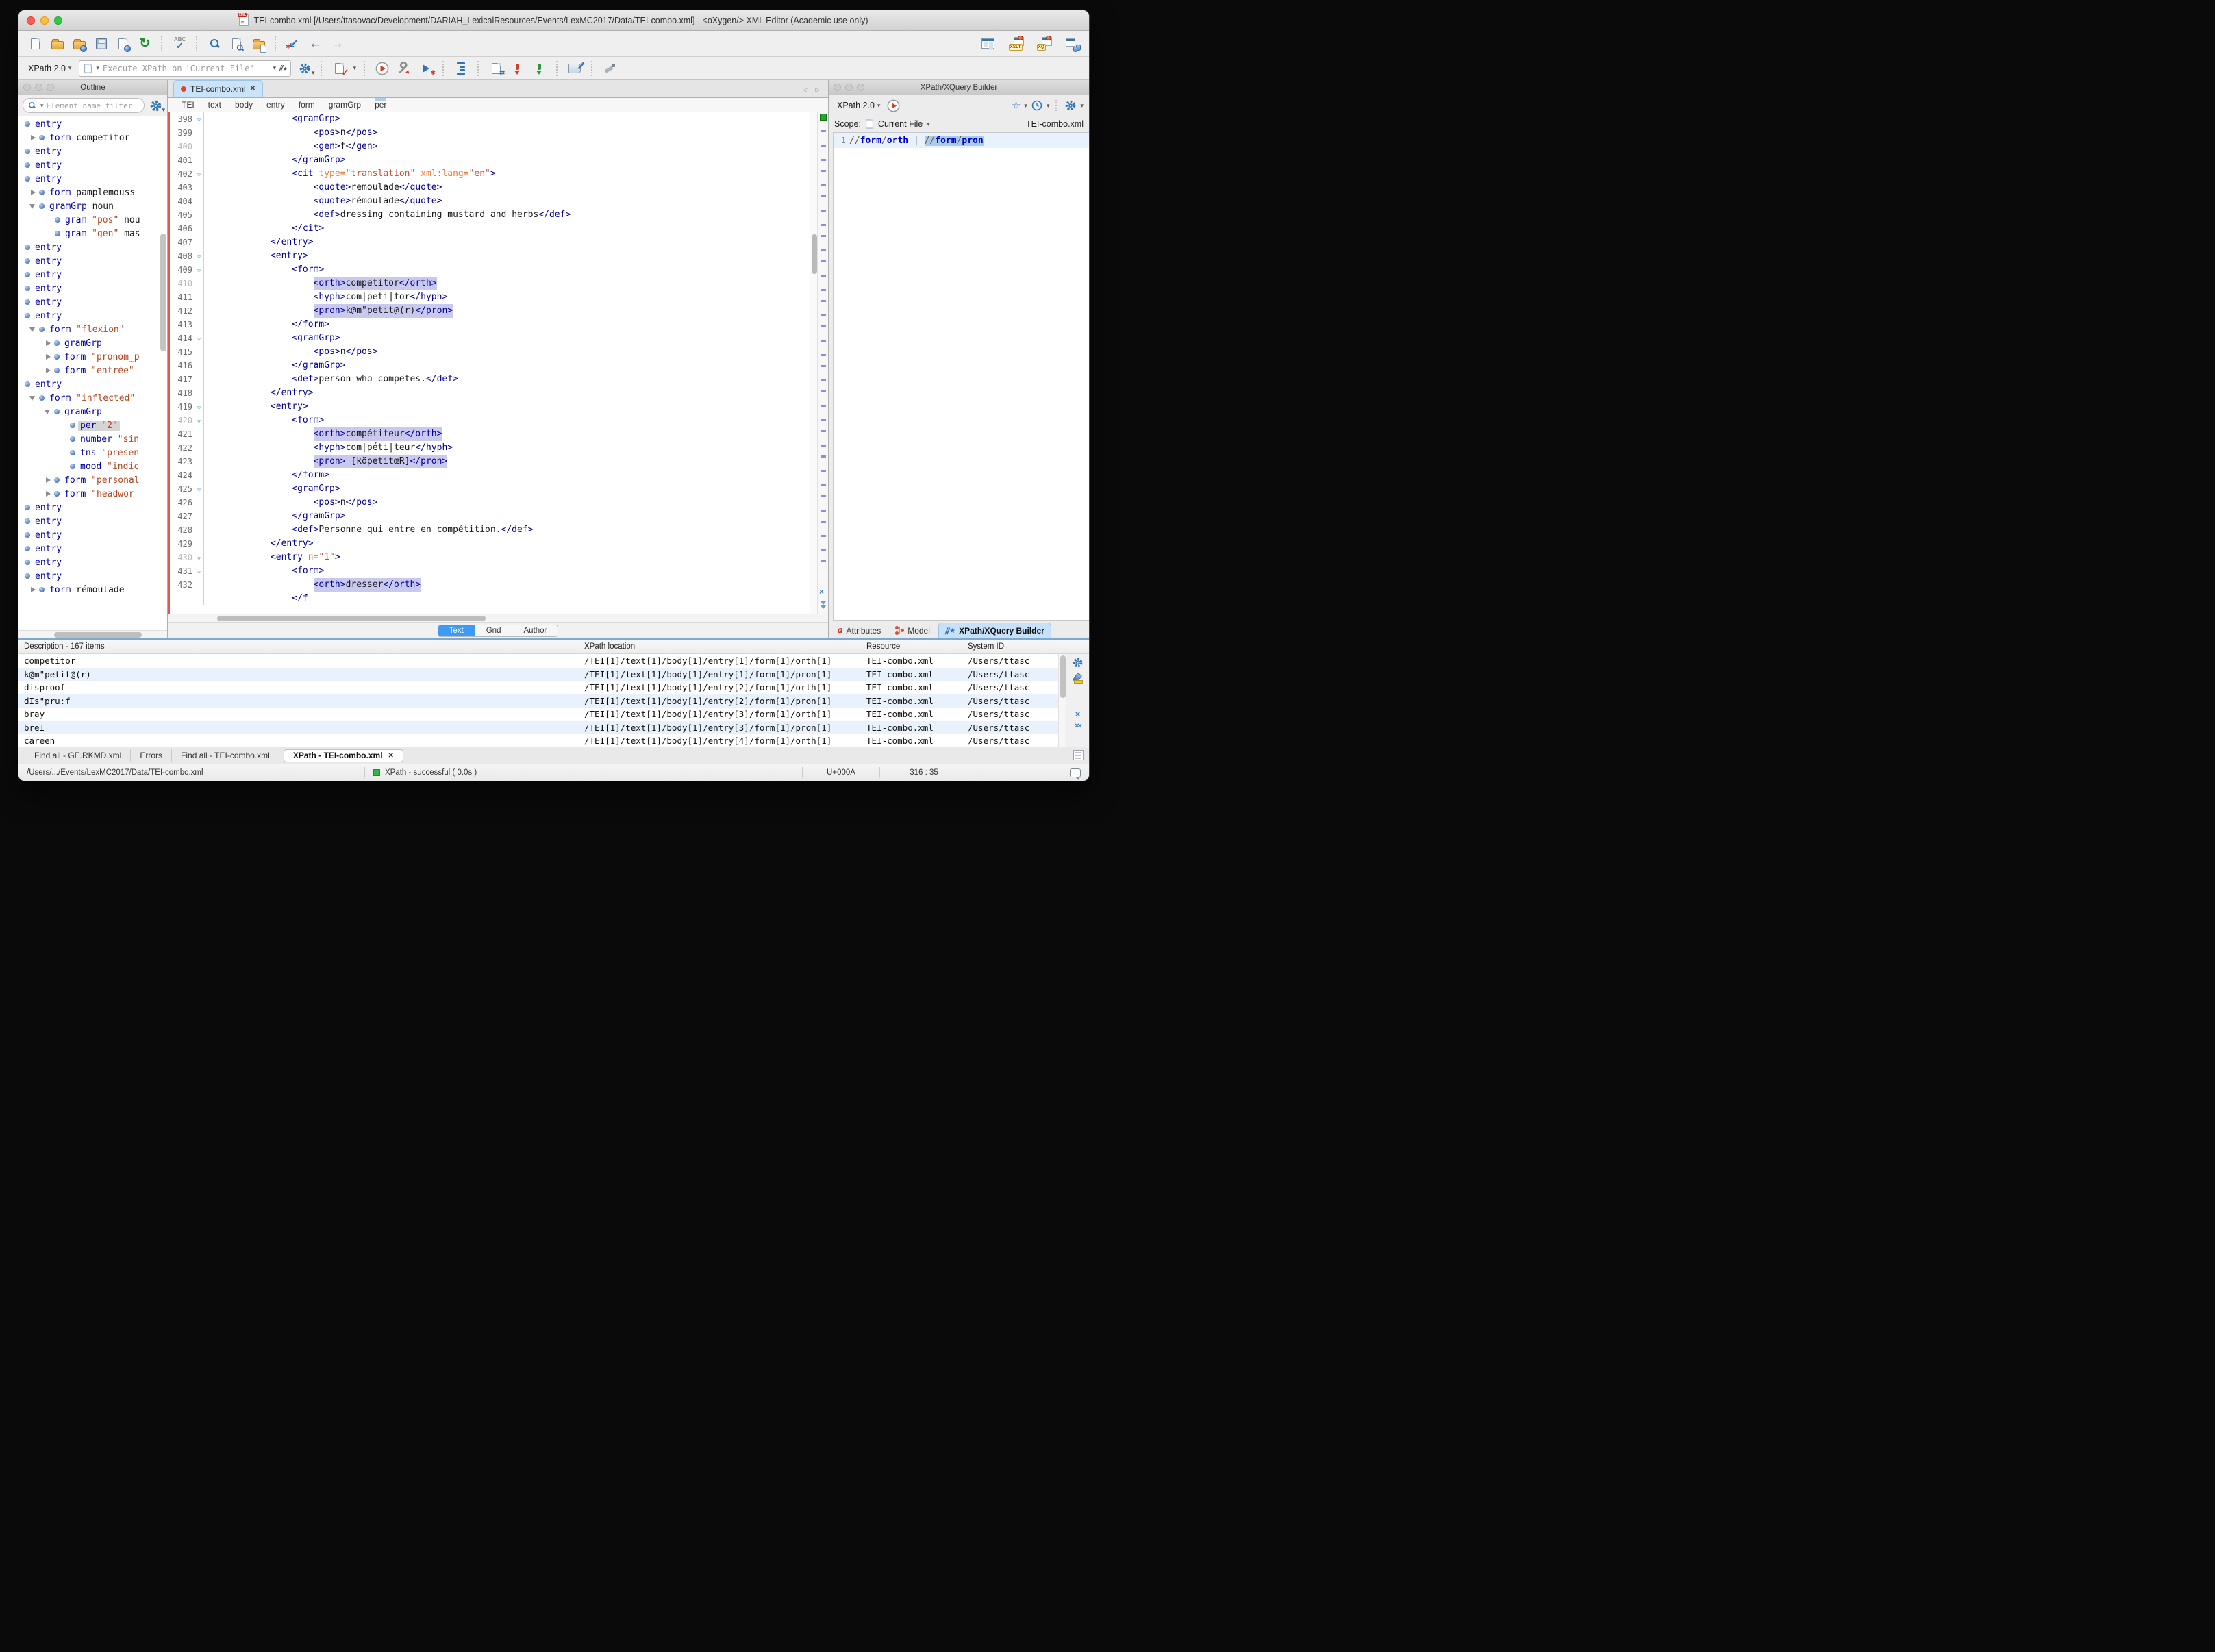 The image size is (2215, 1652). Describe the element at coordinates (490, 407) in the screenshot. I see `code-line: 419 ▽ <entry>` at that location.